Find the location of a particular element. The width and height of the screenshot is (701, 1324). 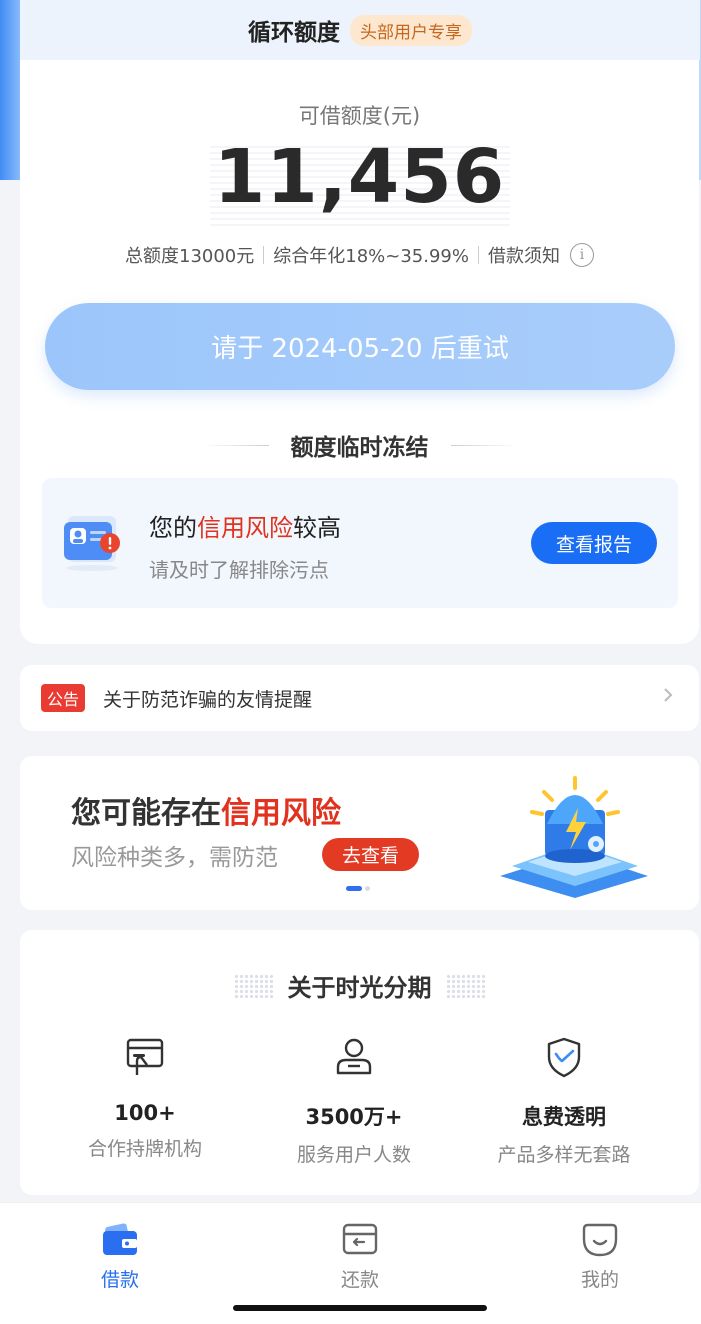

info-icon: i is located at coordinates (582, 255).